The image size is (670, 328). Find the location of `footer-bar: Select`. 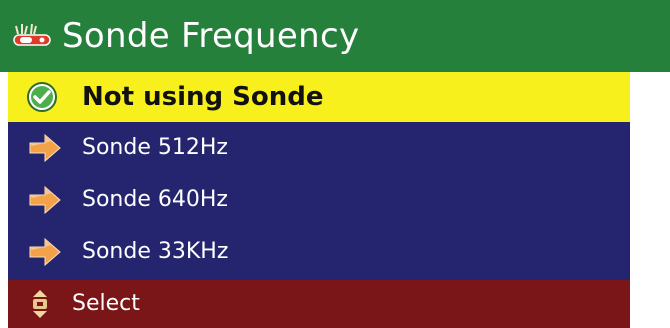

footer-bar: Select is located at coordinates (319, 304).